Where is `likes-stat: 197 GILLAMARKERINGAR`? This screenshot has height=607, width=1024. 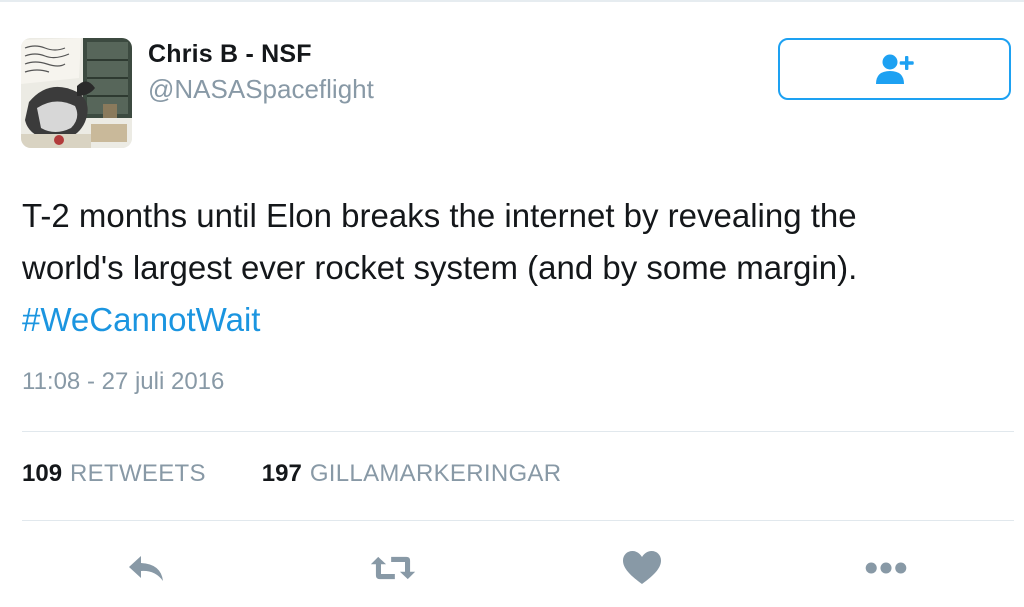 likes-stat: 197 GILLAMARKERINGAR is located at coordinates (412, 474).